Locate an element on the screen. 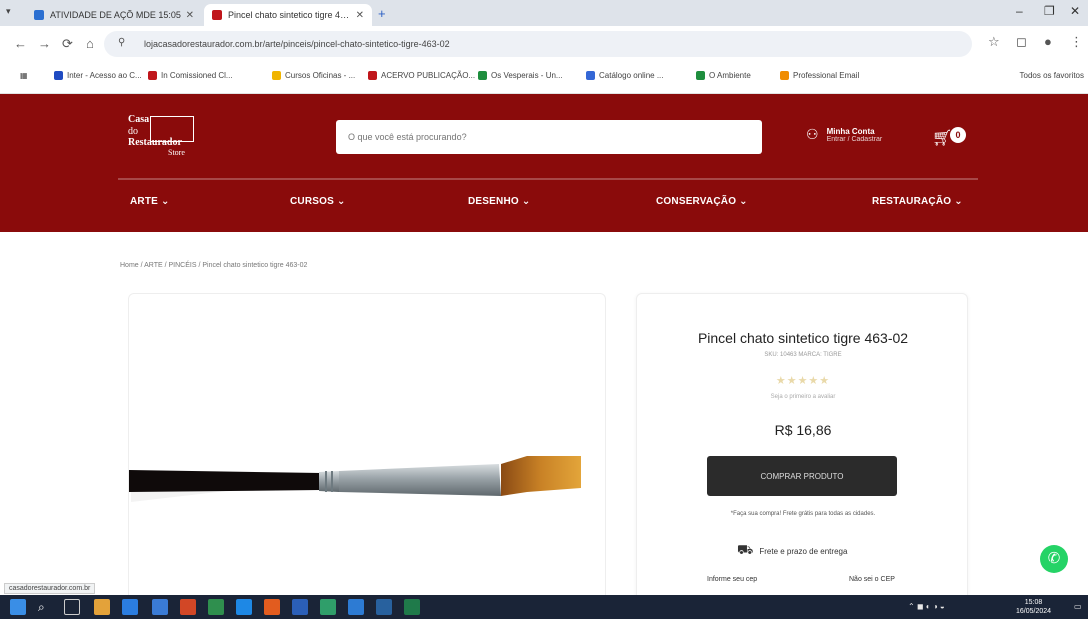 The height and width of the screenshot is (619, 1088). truck-icon: ⛟ is located at coordinates (745, 549).